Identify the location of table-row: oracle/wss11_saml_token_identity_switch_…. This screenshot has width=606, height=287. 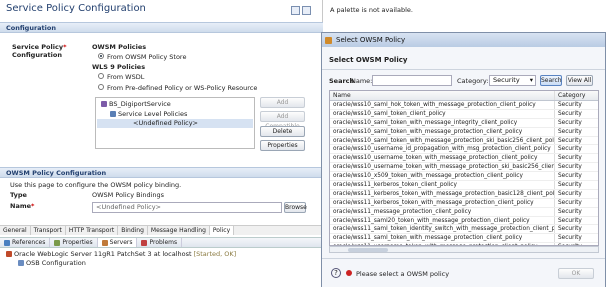
(464, 230).